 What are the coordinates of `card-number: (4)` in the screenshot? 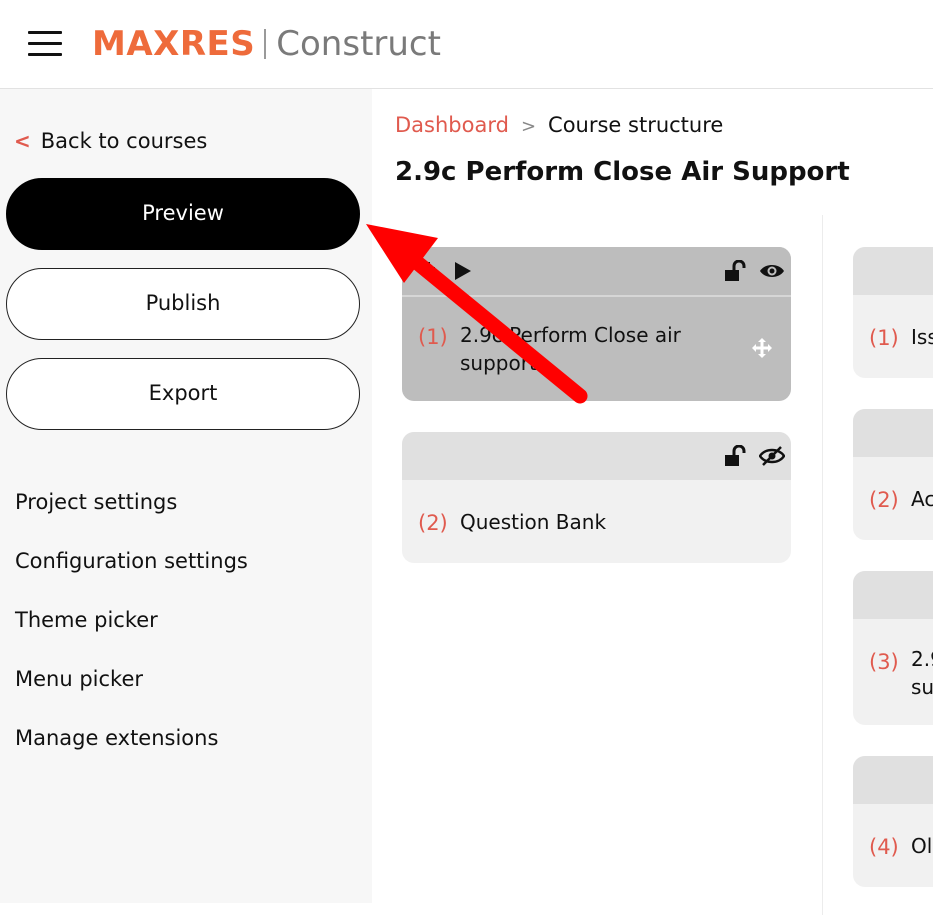 It's located at (884, 847).